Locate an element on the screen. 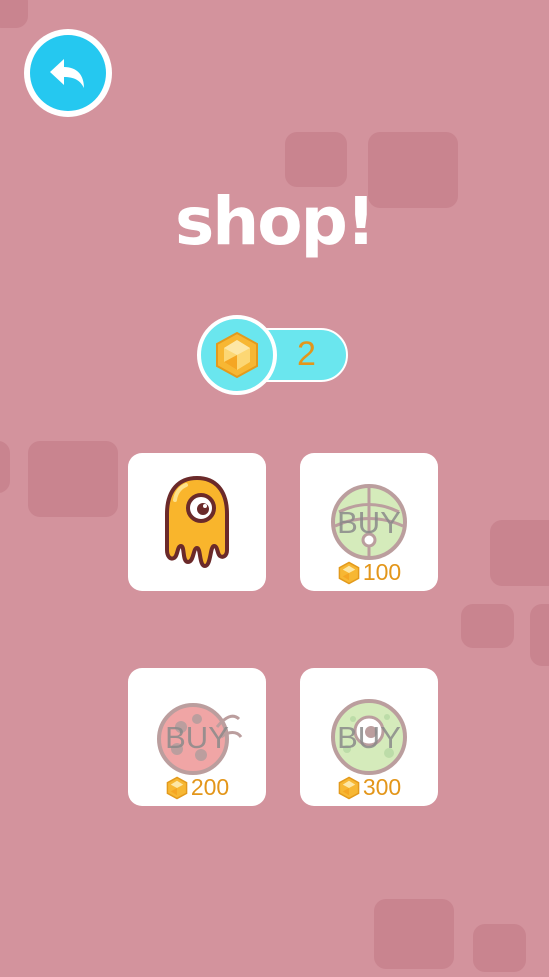 The width and height of the screenshot is (549, 977). currency-count: 2 is located at coordinates (306, 354).